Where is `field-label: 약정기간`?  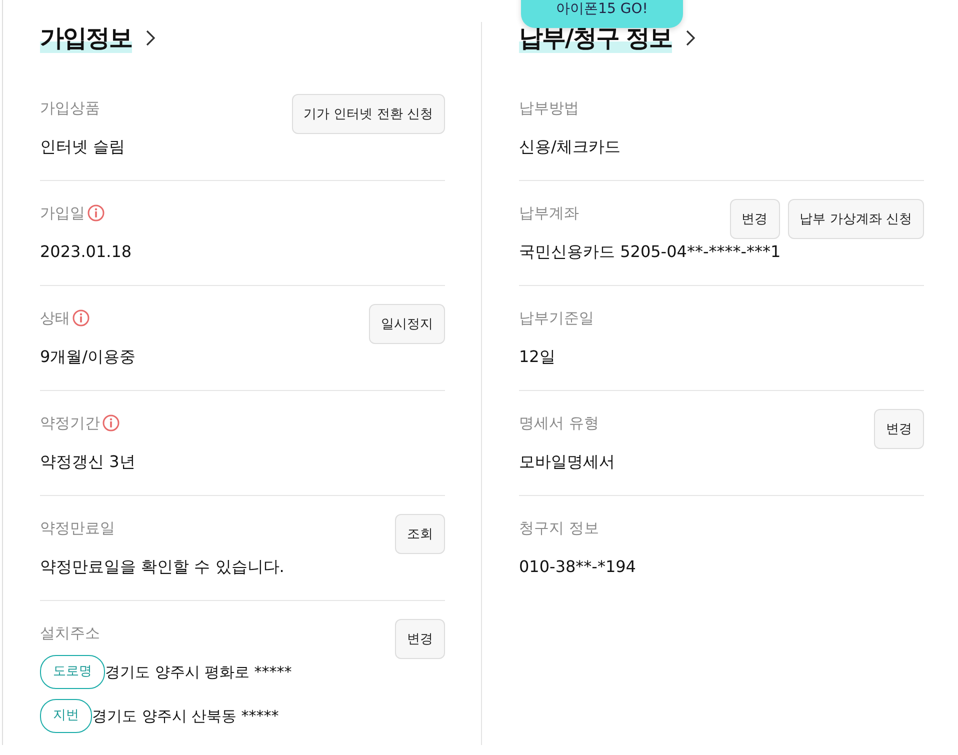
field-label: 약정기간 is located at coordinates (70, 423).